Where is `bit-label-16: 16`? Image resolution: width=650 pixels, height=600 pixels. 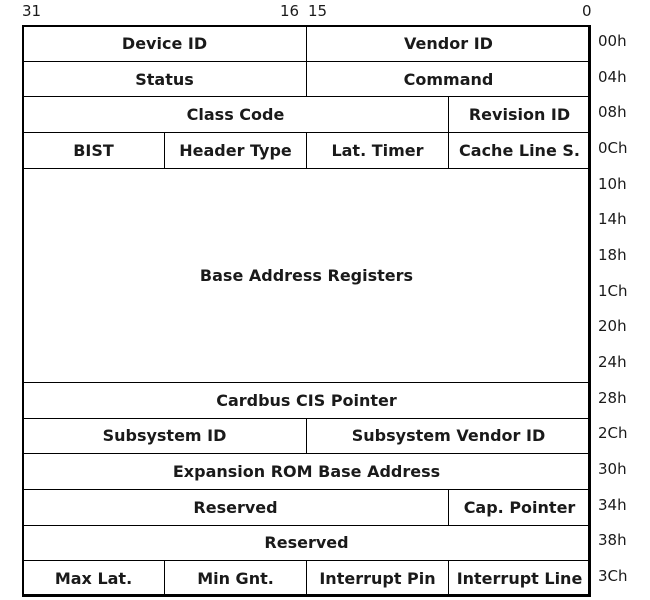 bit-label-16: 16 is located at coordinates (290, 11).